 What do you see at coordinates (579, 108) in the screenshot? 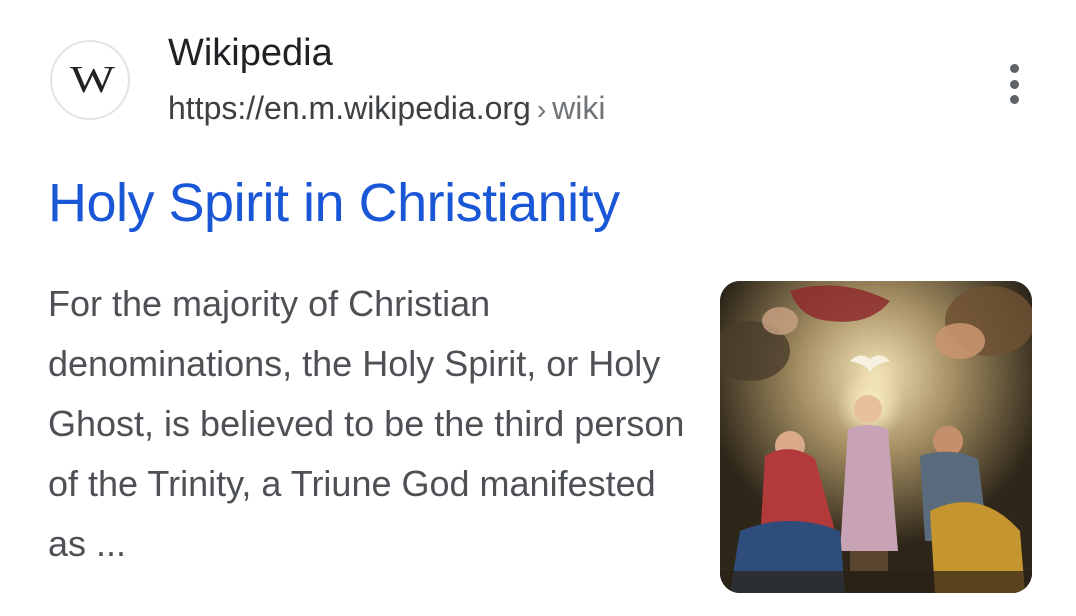
I see `url-path: wiki` at bounding box center [579, 108].